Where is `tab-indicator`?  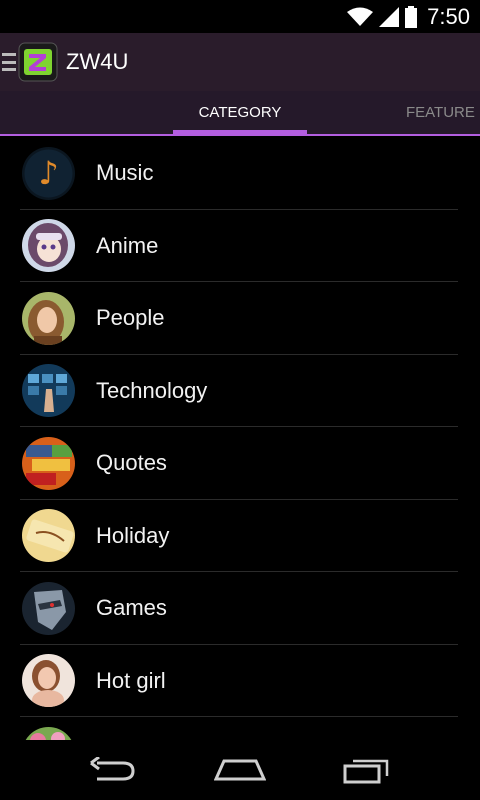
tab-indicator is located at coordinates (240, 133).